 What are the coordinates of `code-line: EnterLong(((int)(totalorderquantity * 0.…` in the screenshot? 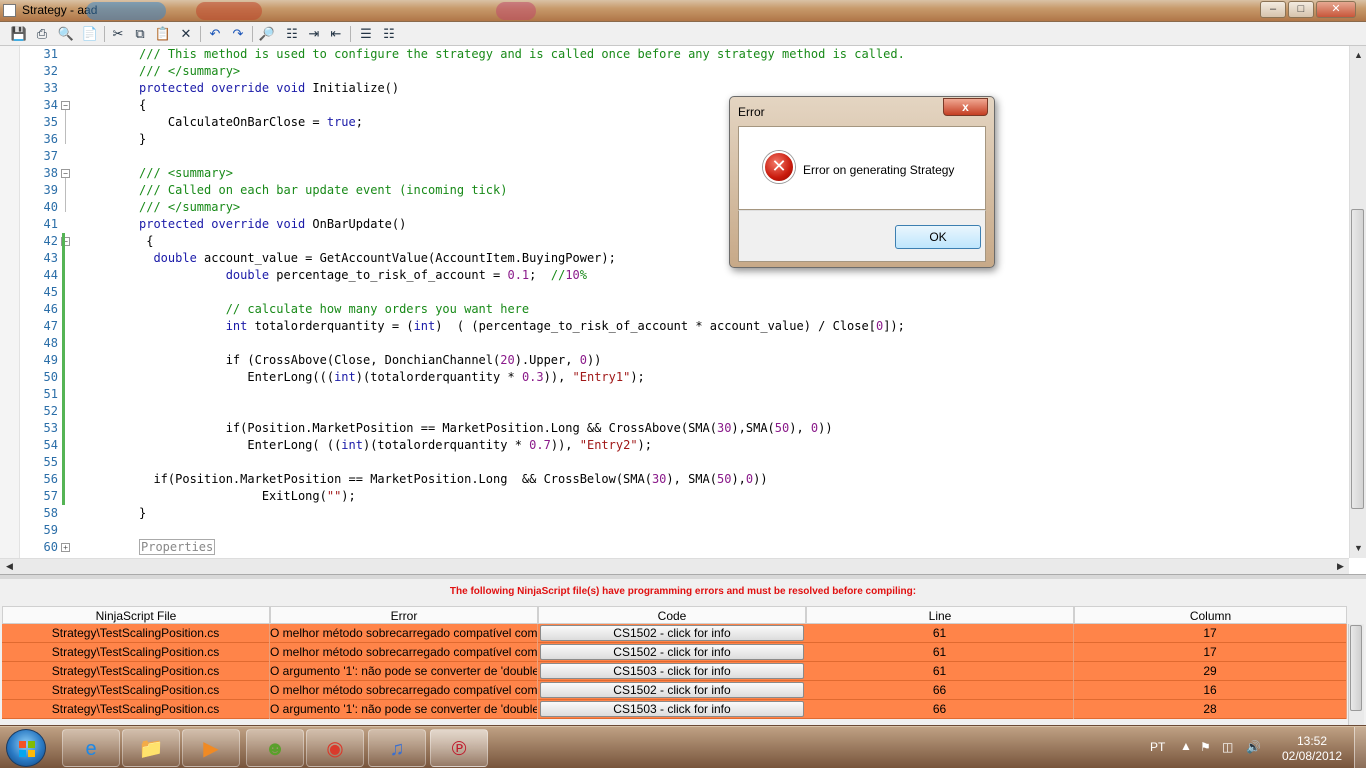 It's located at (391, 377).